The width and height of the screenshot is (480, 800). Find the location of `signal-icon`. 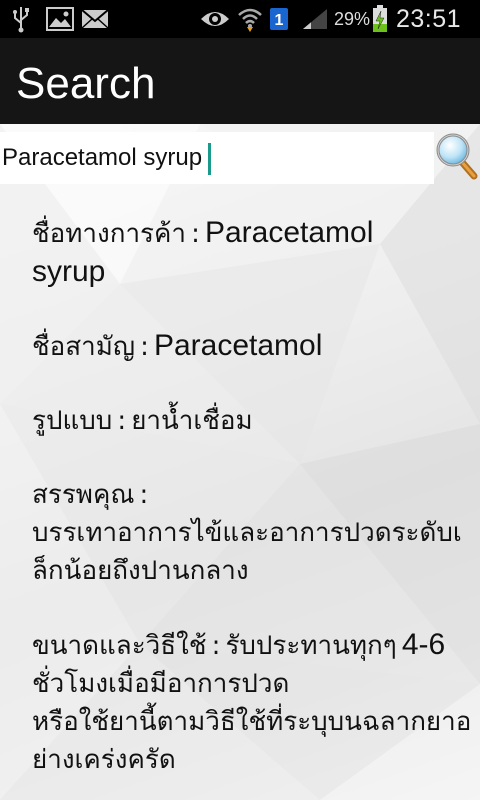

signal-icon is located at coordinates (315, 19).